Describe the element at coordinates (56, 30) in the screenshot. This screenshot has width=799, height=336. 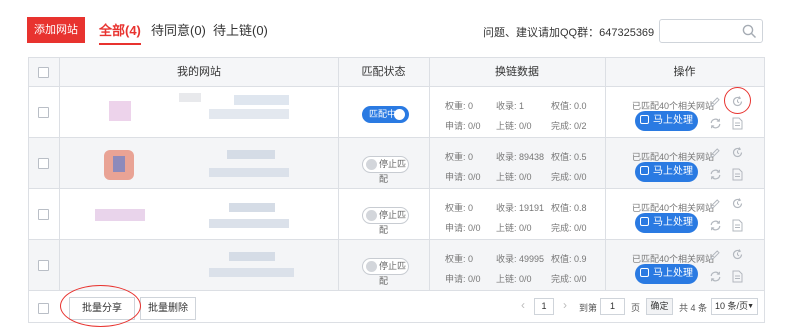
I see `add-website-button: 添加网站` at that location.